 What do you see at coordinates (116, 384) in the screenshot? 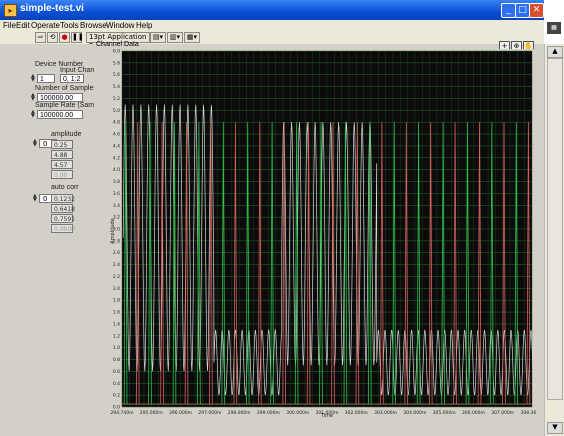
I see `y-tick-label: 0.4` at bounding box center [116, 384].